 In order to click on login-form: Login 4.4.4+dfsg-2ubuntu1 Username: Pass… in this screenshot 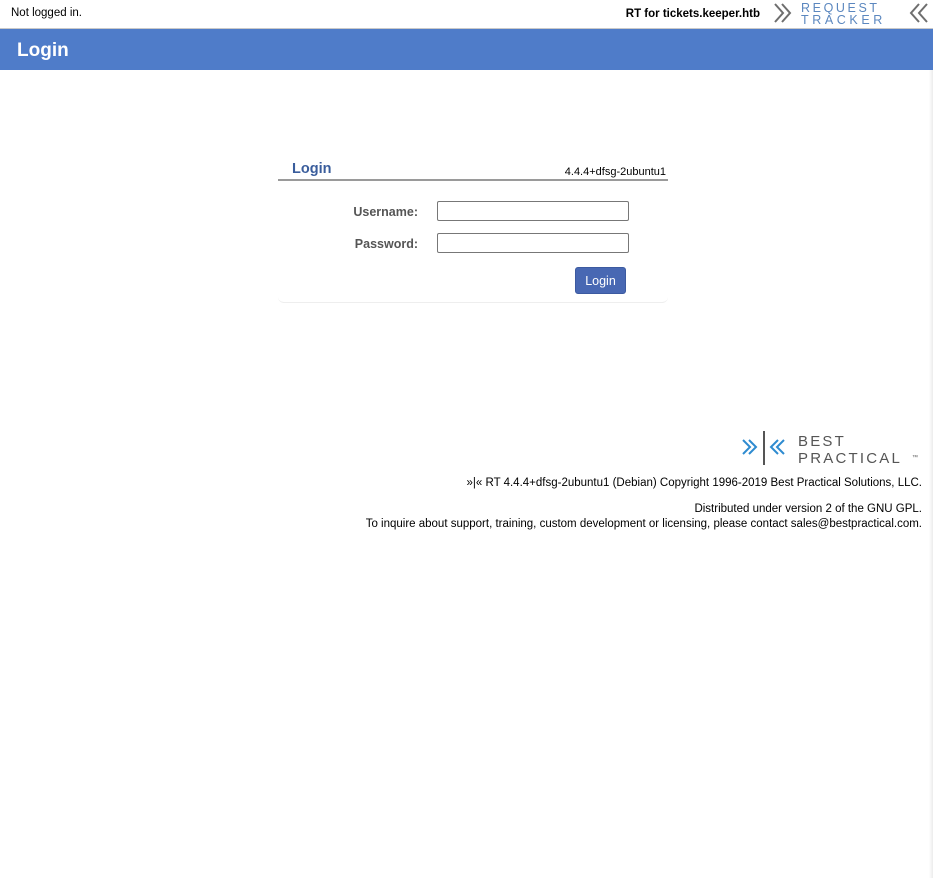, I will do `click(473, 230)`.